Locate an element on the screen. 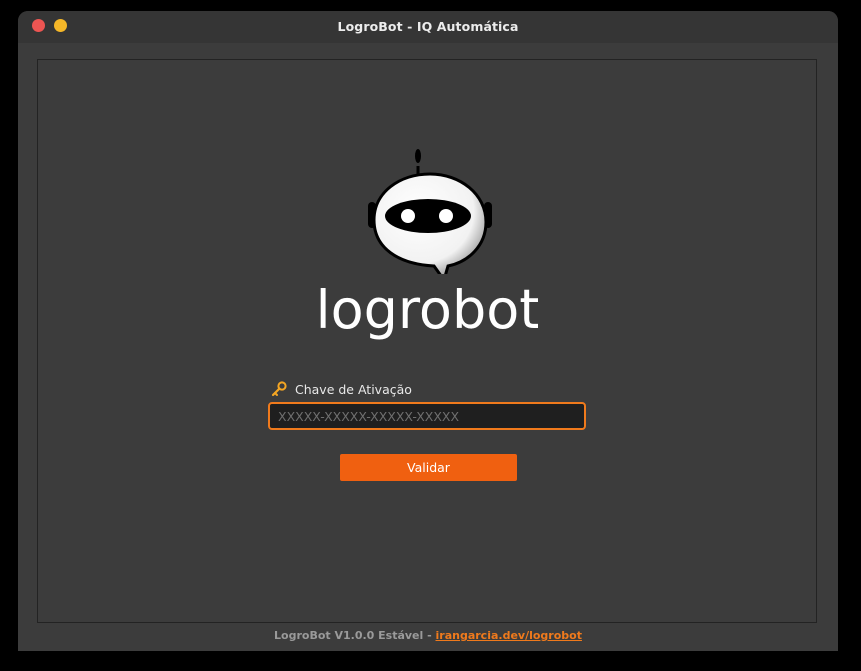 The image size is (861, 671). window-title: LogroBot - IQ Automática is located at coordinates (428, 26).